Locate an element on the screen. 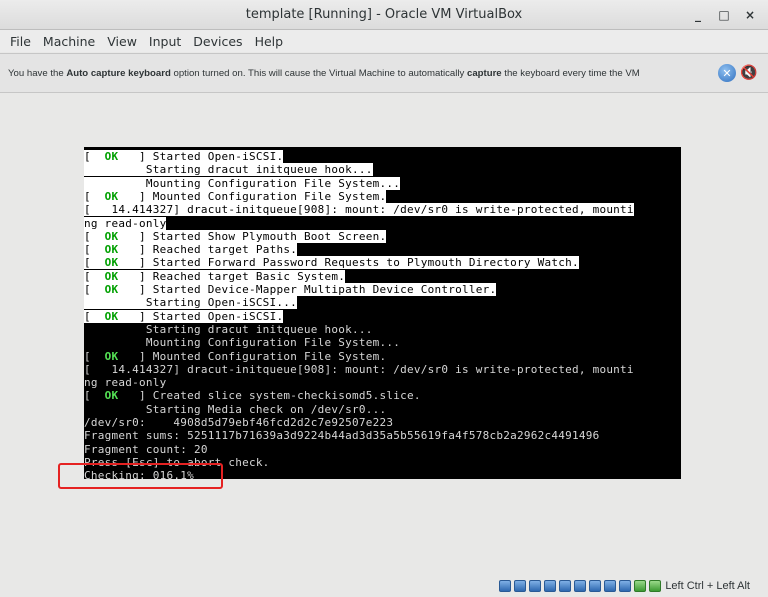 This screenshot has height=597, width=768. console-line: Fragment count: 20 is located at coordinates (146, 449).